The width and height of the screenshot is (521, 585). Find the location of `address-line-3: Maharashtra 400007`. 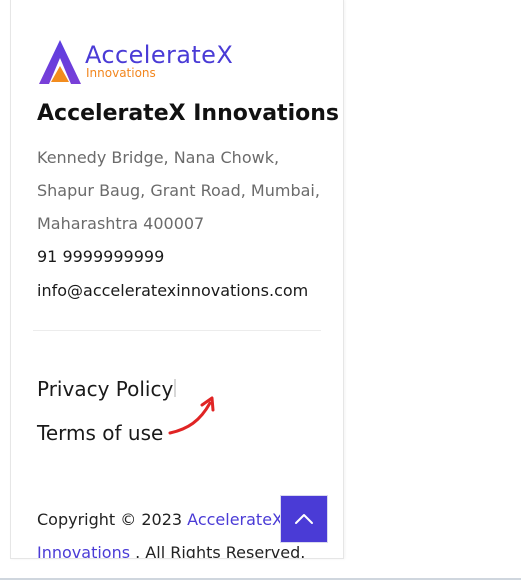

address-line-3: Maharashtra 400007 is located at coordinates (121, 223).